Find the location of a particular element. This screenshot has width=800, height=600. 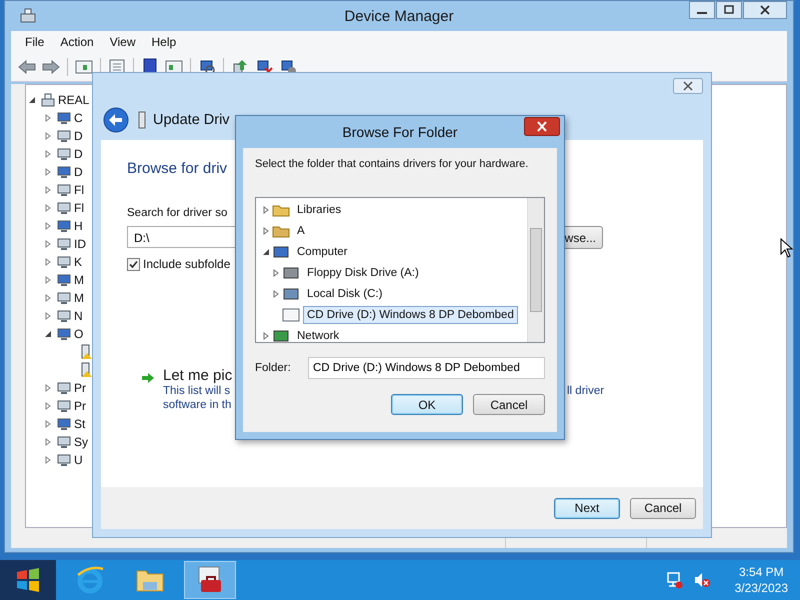

folder-label: Folder: is located at coordinates (273, 368).